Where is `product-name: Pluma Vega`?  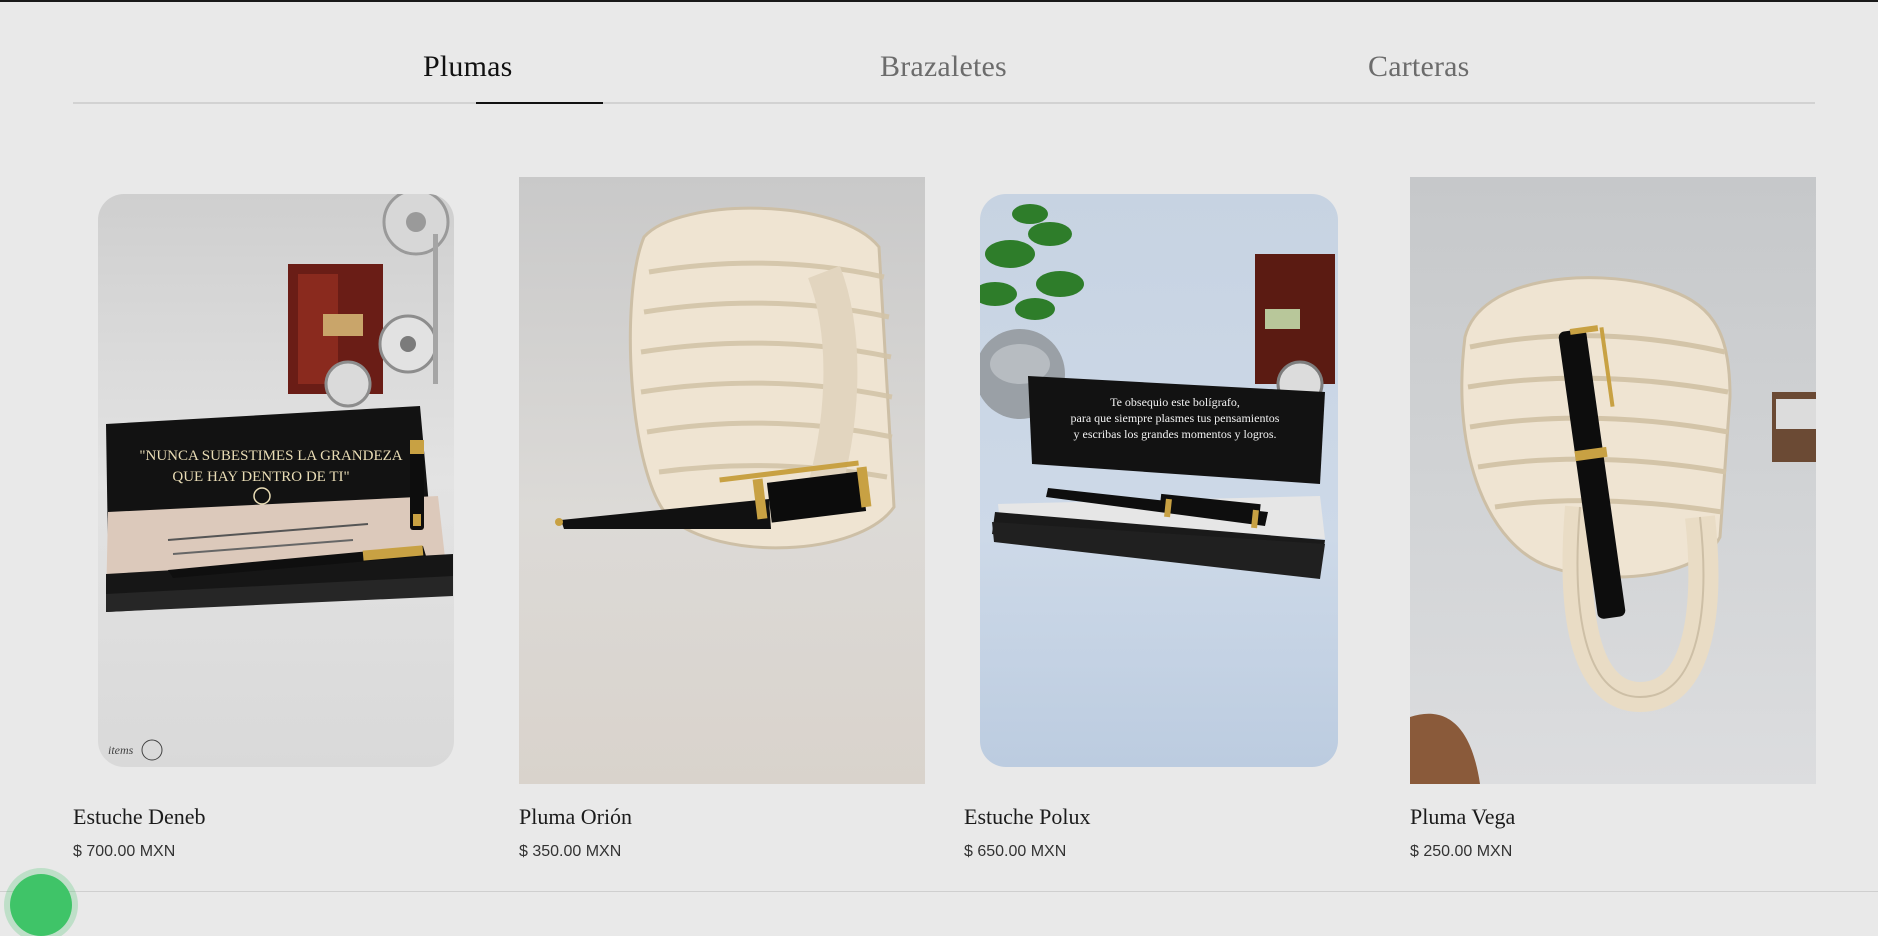 product-name: Pluma Vega is located at coordinates (1462, 817).